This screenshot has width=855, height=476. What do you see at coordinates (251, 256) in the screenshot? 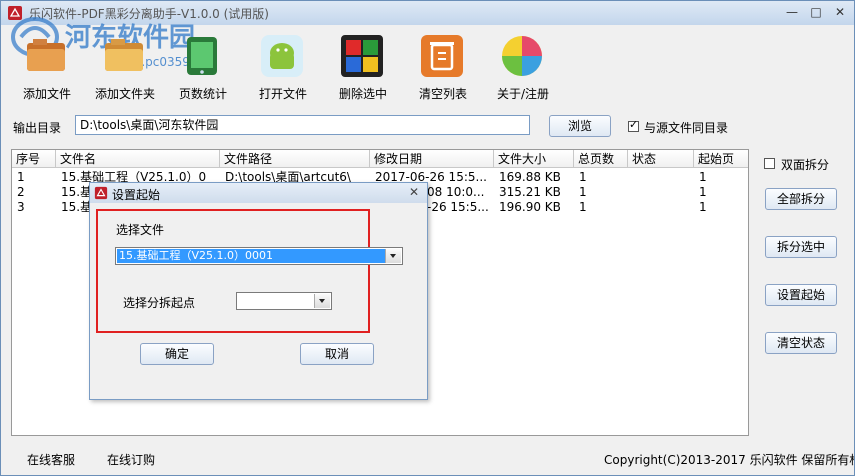
I see `selected-file-text: 15.基础工程（V25.1.0）0001` at bounding box center [251, 256].